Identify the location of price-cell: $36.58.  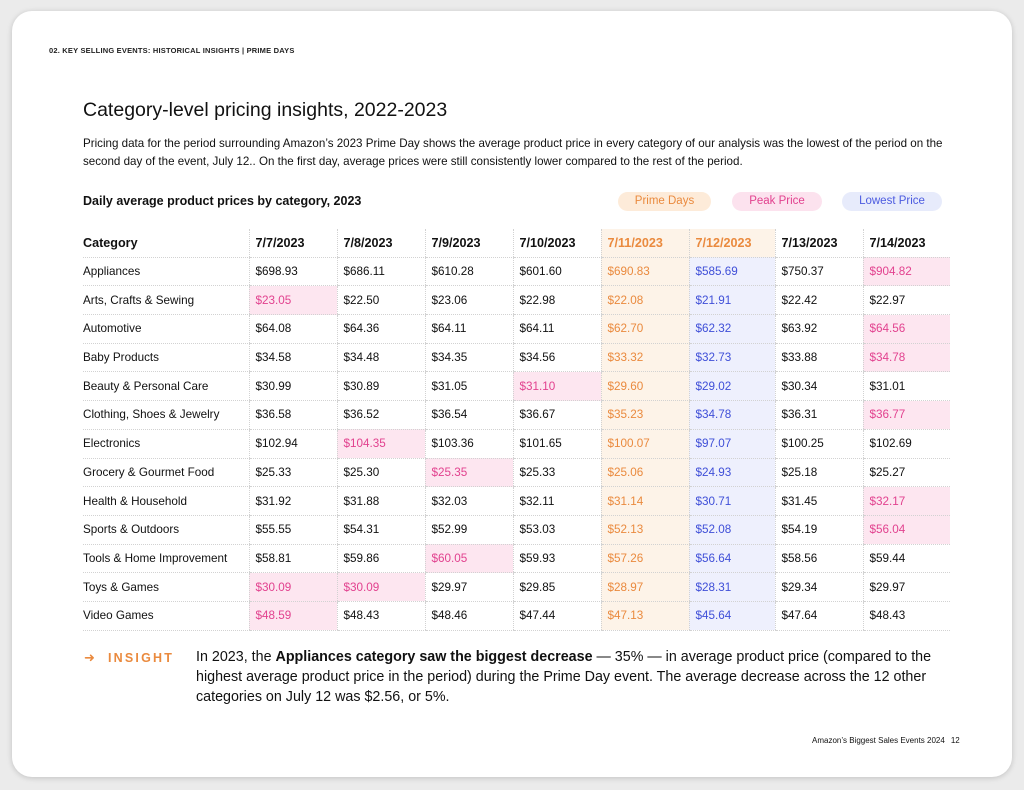
(292, 415).